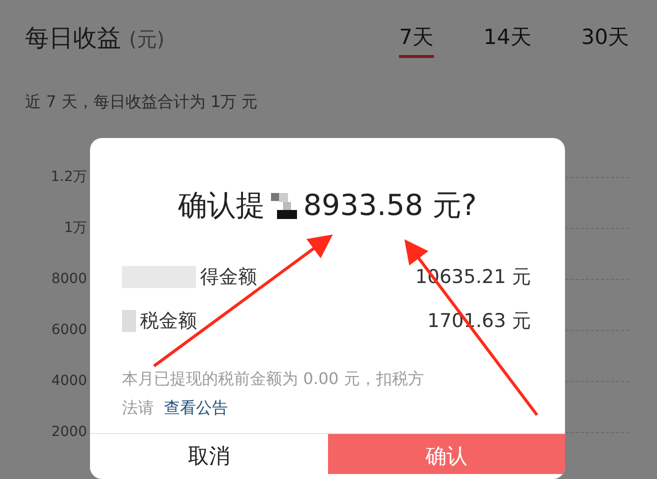 The width and height of the screenshot is (657, 479). Describe the element at coordinates (273, 393) in the screenshot. I see `tax-note: 本月已提现的税前金额为 0.00 元，扣税方法请 查看公告` at that location.